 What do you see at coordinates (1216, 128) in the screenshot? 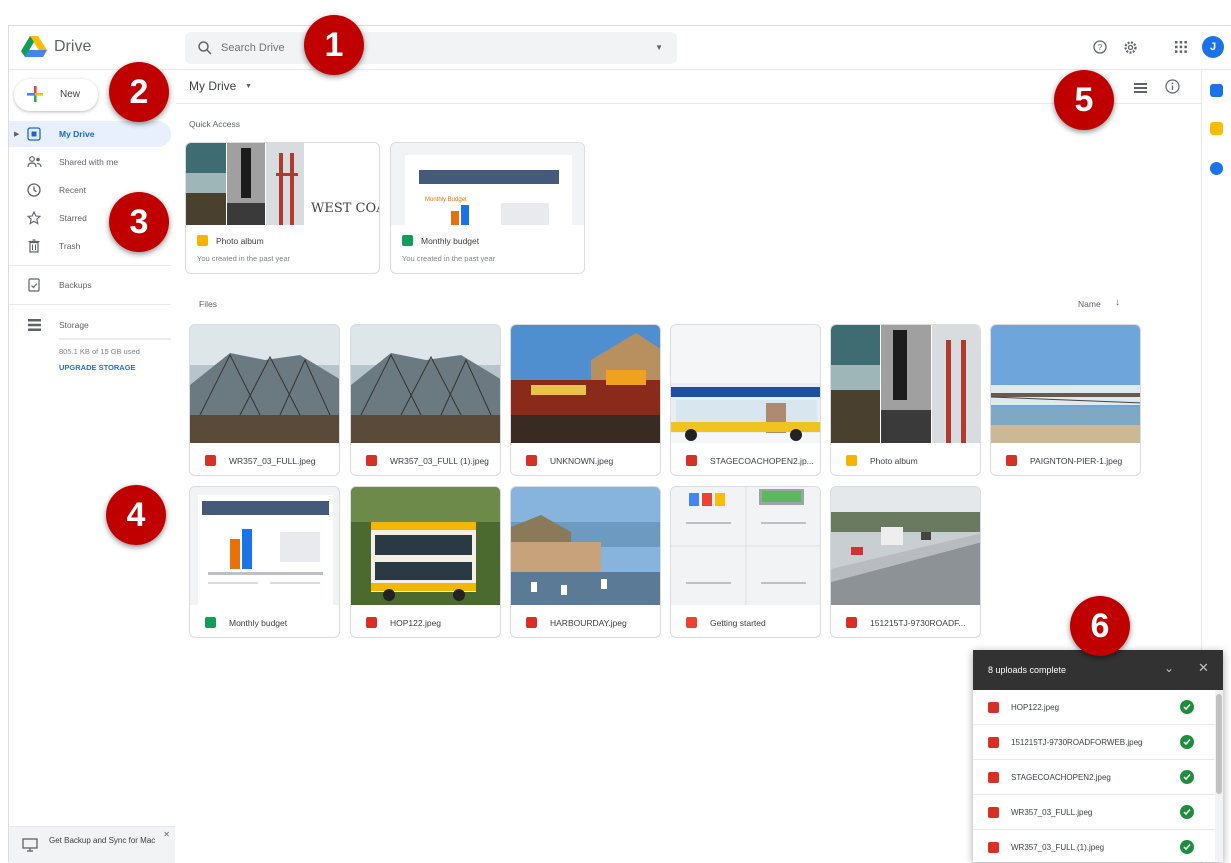
I see `keep-icon` at bounding box center [1216, 128].